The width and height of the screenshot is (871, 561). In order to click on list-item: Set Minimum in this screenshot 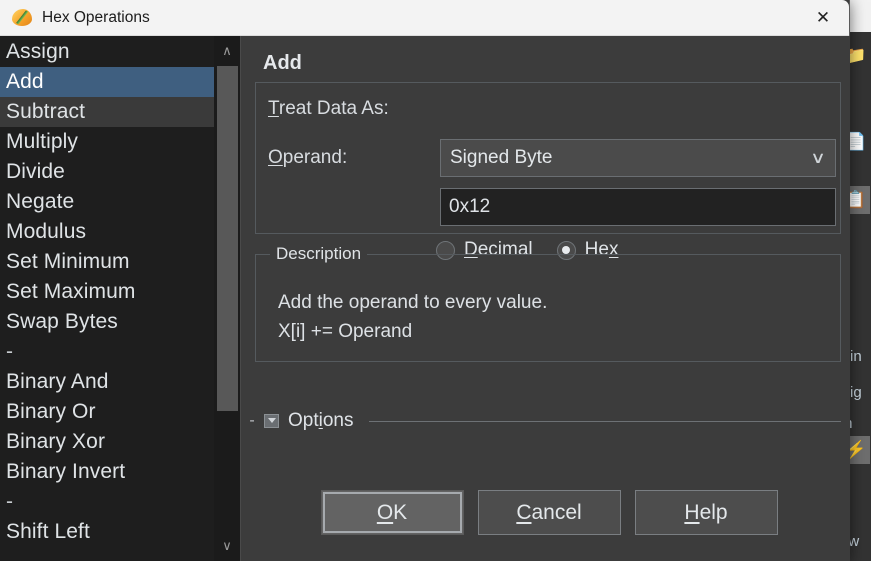, I will do `click(107, 262)`.